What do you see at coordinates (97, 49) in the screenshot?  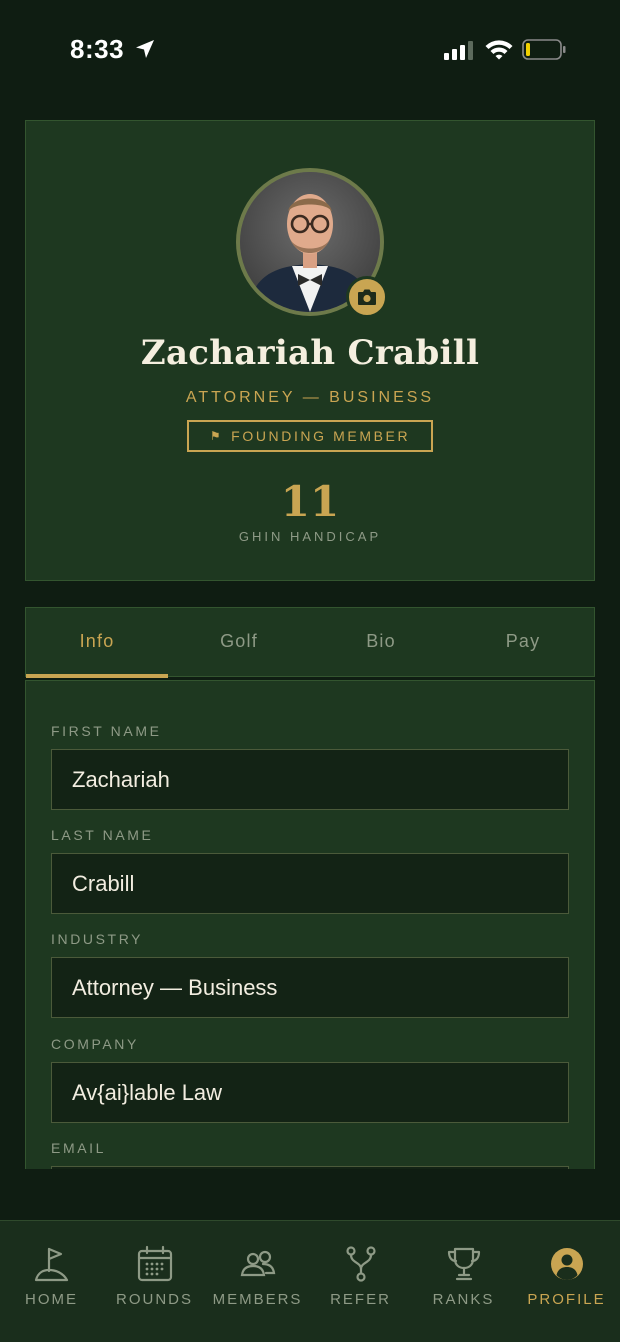 I see `status-time: 8:33` at bounding box center [97, 49].